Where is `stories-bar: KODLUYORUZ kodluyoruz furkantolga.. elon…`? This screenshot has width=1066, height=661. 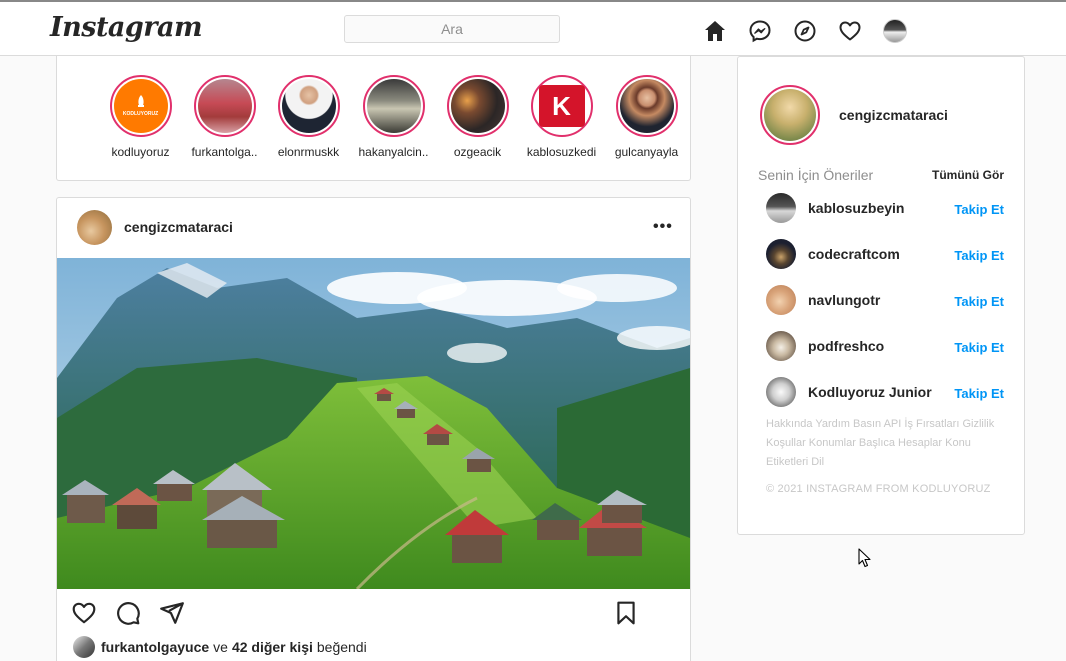 stories-bar: KODLUYORUZ kodluyoruz furkantolga.. elon… is located at coordinates (373, 118).